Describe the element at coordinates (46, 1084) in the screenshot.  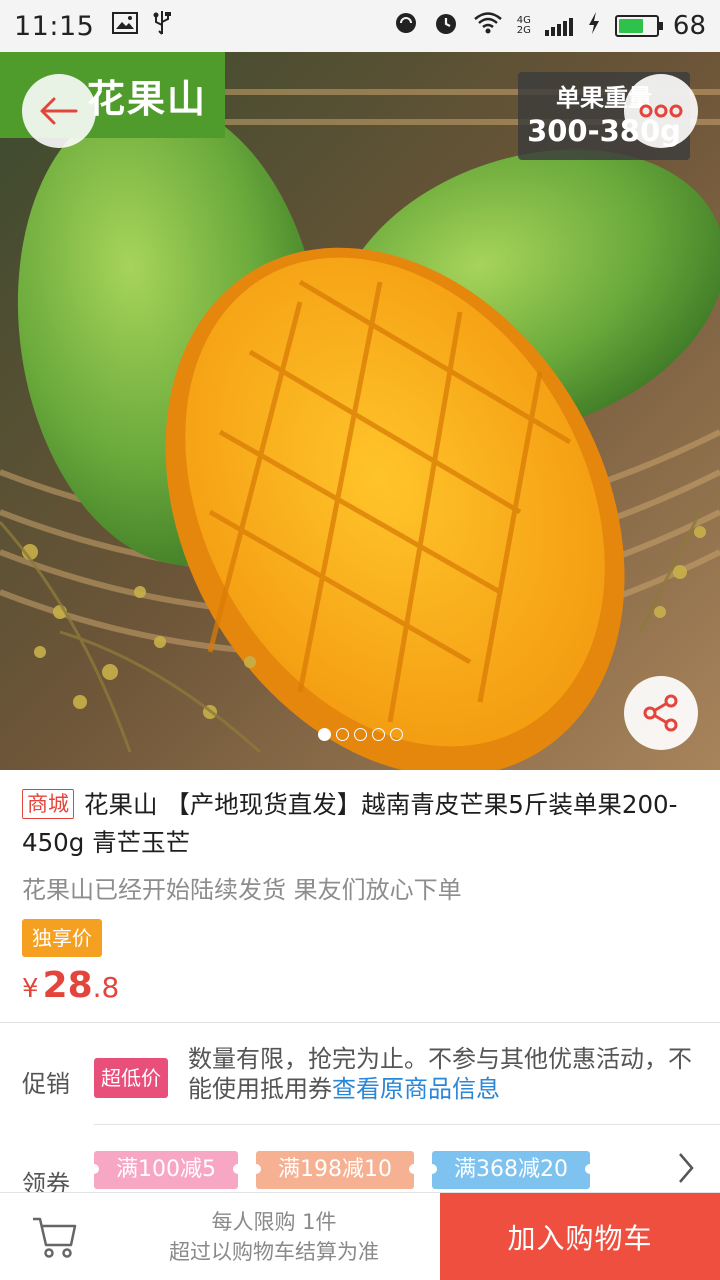
I see `promotion-label: 促销` at that location.